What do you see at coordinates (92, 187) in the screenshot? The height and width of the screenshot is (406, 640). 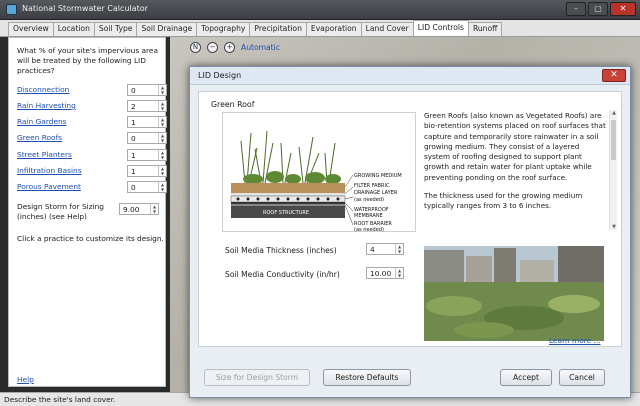 I see `list-item: Porous Pavement 0 ▲ ▼` at bounding box center [92, 187].